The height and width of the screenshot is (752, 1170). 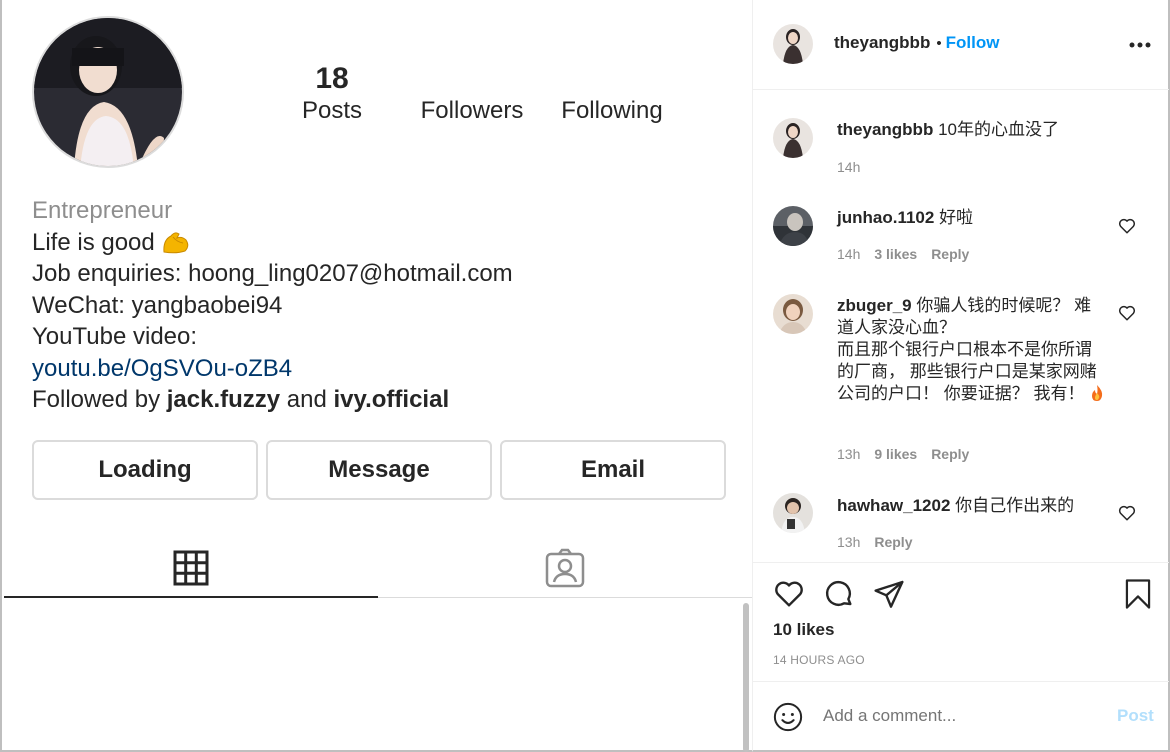 I want to click on comment-username: theyangbbb, so click(x=885, y=129).